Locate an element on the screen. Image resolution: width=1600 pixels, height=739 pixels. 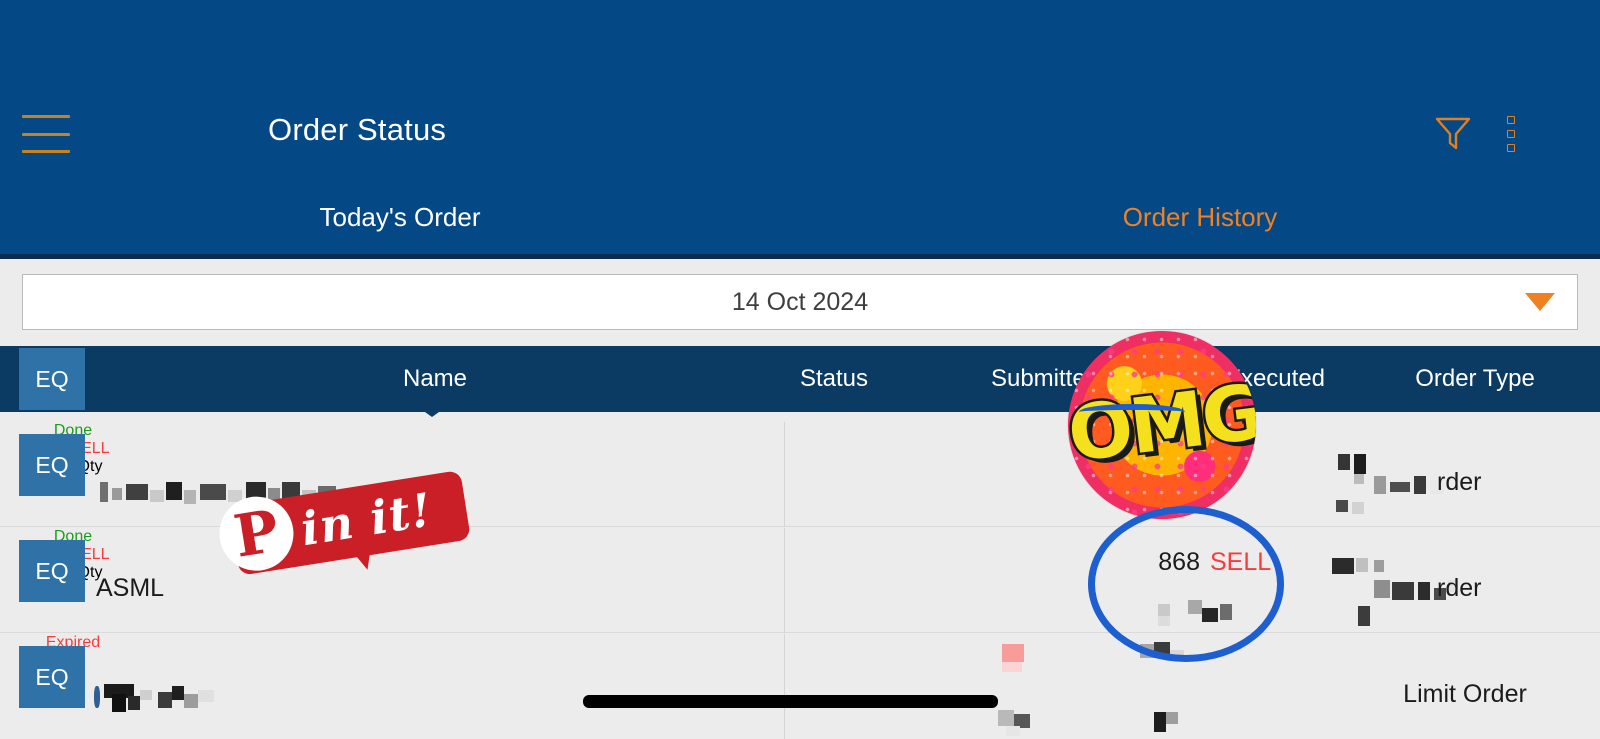
page-title: Order Status is located at coordinates (357, 129).